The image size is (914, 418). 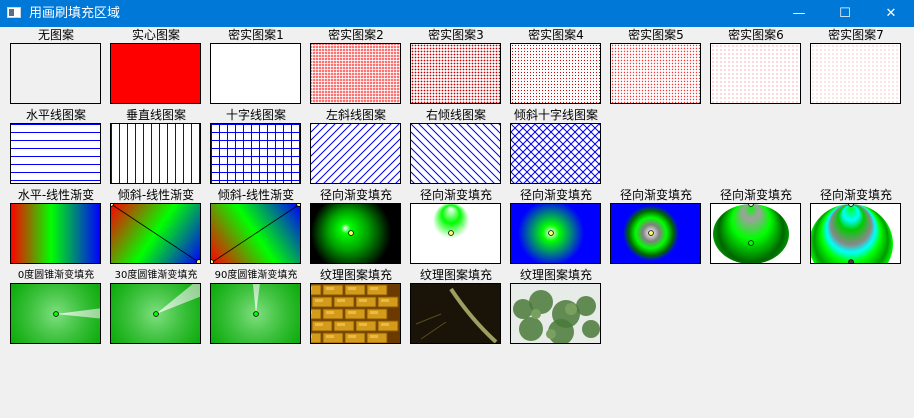 What do you see at coordinates (457, 13) in the screenshot?
I see `title-bar: 用画刷填充区域 — ☐ ✕` at bounding box center [457, 13].